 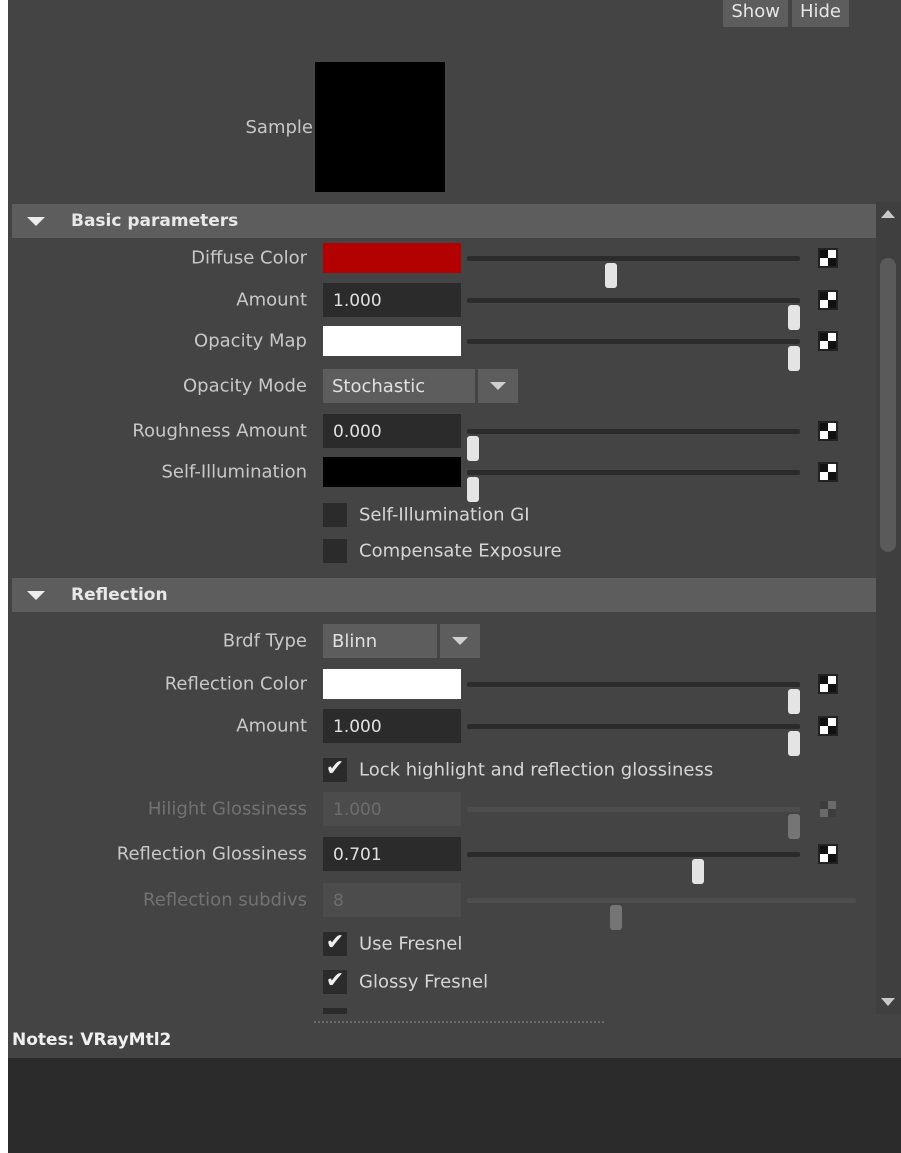 What do you see at coordinates (820, 13) in the screenshot?
I see `hide-button: Hide` at bounding box center [820, 13].